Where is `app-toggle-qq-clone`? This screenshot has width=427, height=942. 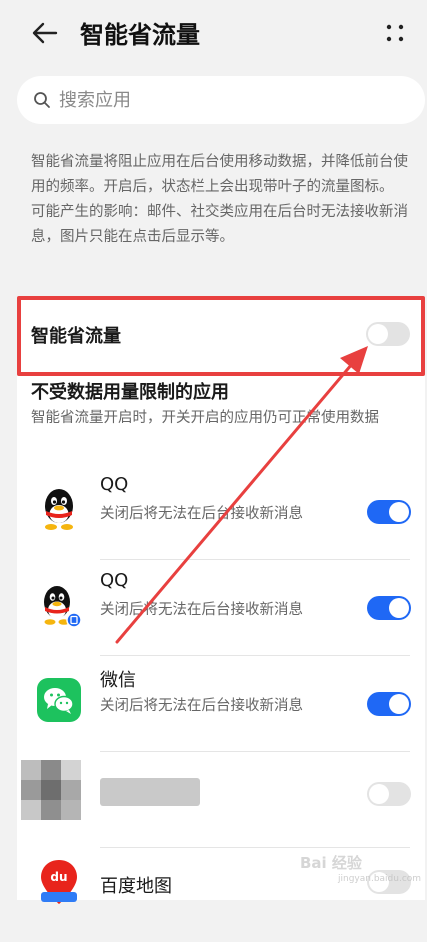 app-toggle-qq-clone is located at coordinates (389, 608).